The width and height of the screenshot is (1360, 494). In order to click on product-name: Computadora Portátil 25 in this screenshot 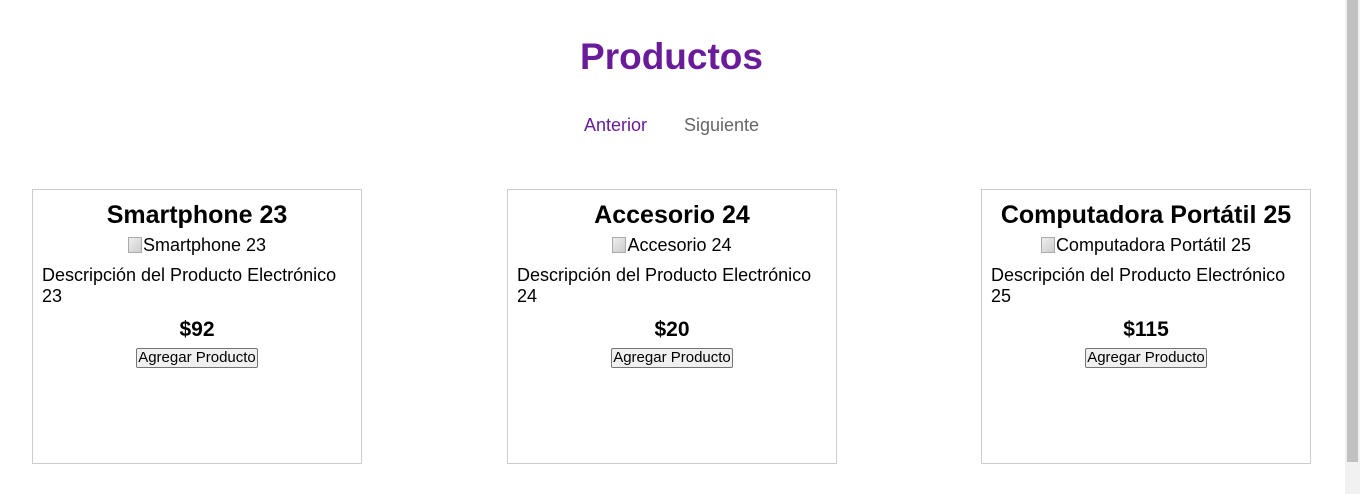, I will do `click(1146, 215)`.